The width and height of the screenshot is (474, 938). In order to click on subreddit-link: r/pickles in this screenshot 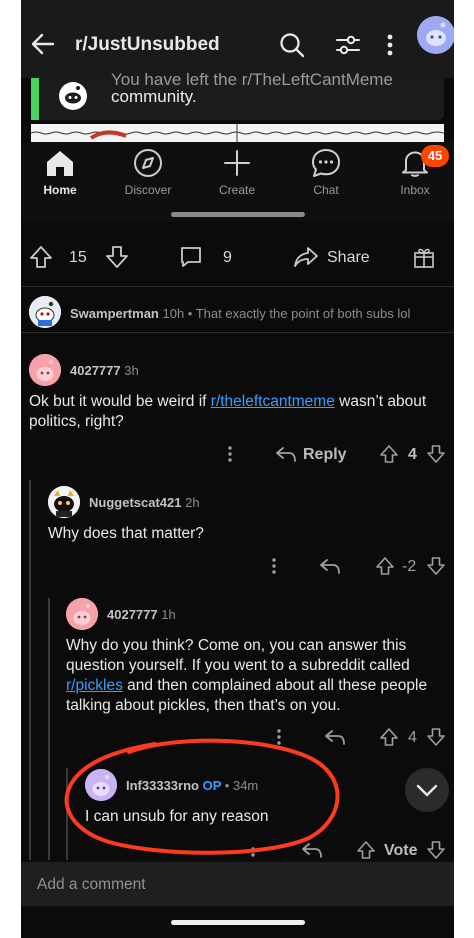, I will do `click(94, 685)`.